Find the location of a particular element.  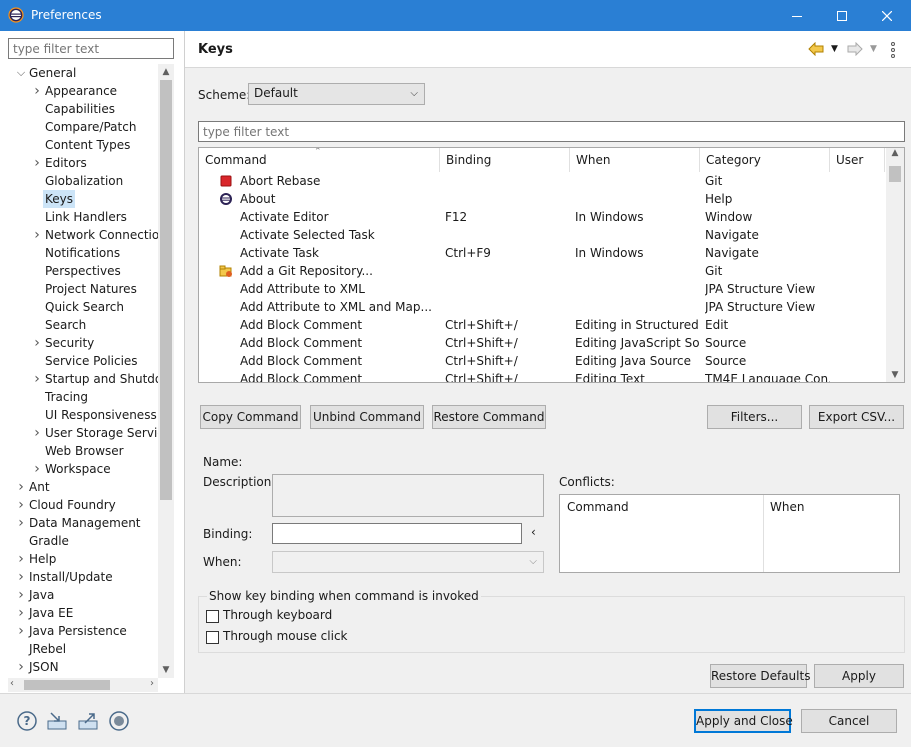

table-row: Activate Editor F12 In Windows Window is located at coordinates (542, 217).